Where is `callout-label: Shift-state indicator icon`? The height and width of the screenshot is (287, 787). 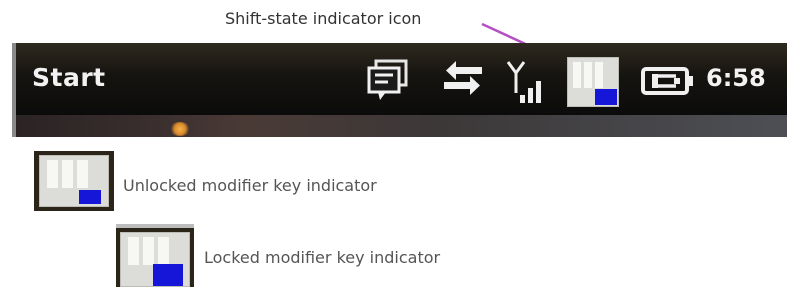 callout-label: Shift-state indicator icon is located at coordinates (323, 18).